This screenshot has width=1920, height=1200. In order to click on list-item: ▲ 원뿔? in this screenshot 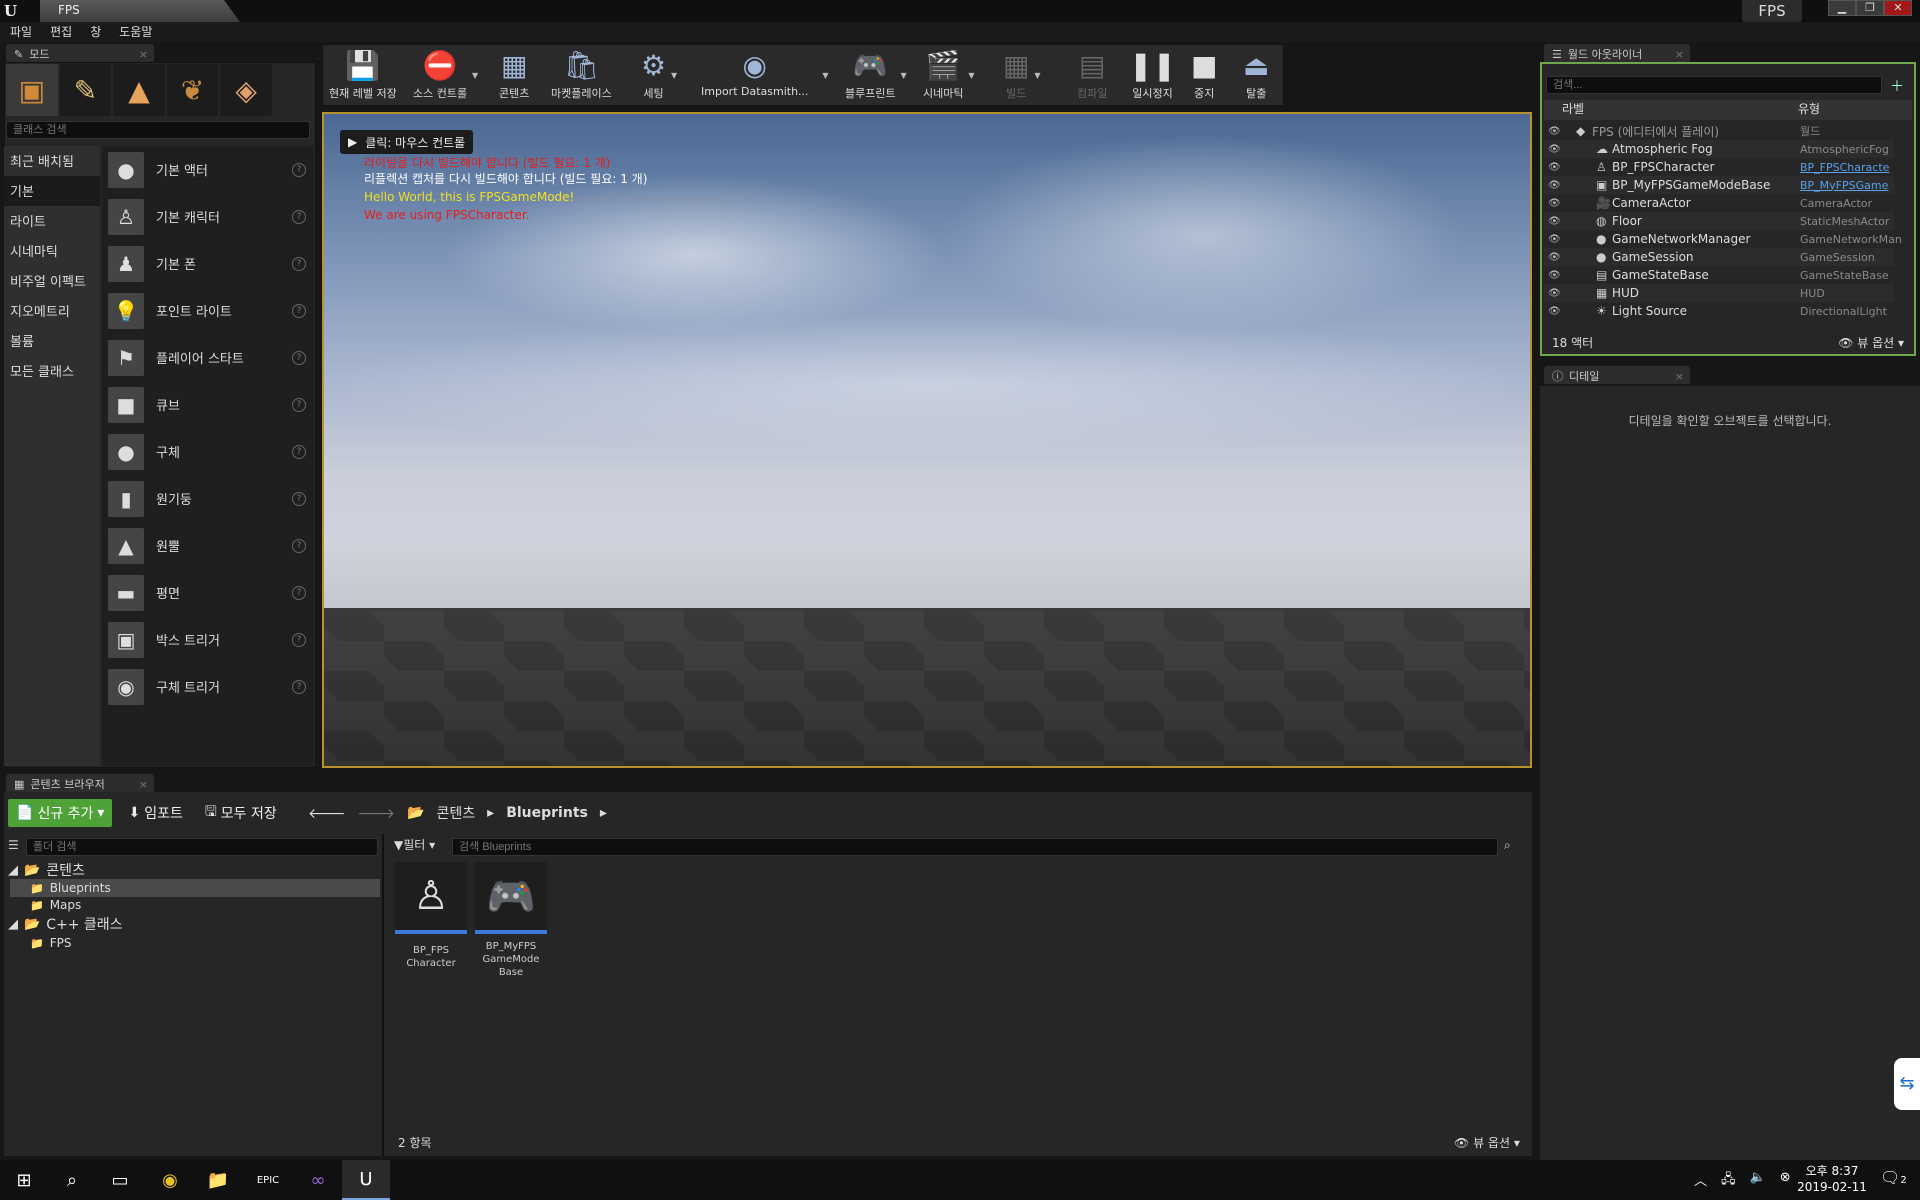, I will do `click(208, 545)`.